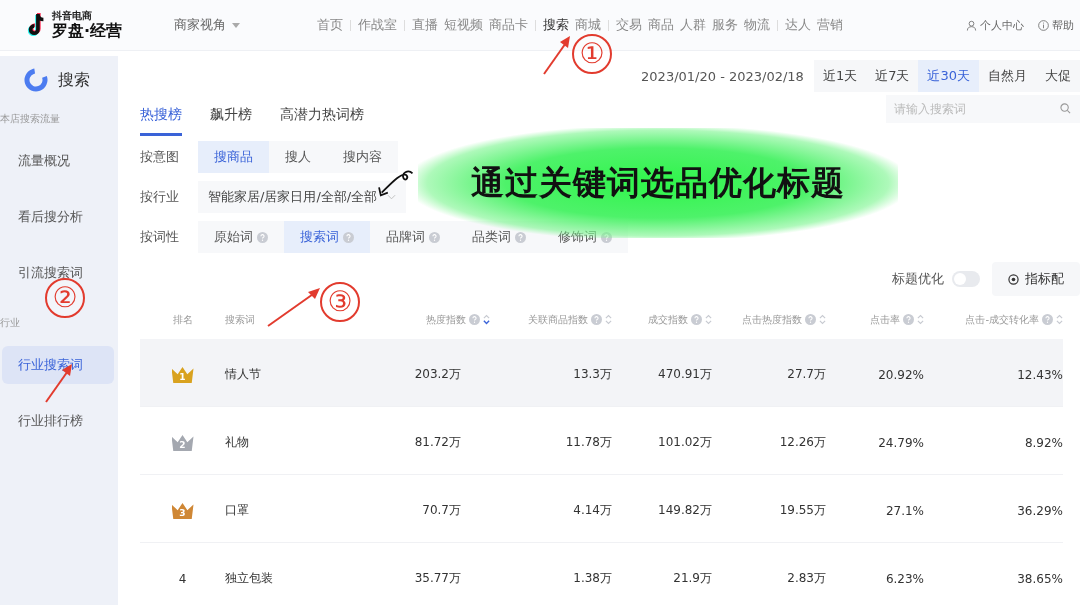 Image resolution: width=1080 pixels, height=605 pixels. Describe the element at coordinates (685, 510) in the screenshot. I see `table-cell: 149.82万` at that location.